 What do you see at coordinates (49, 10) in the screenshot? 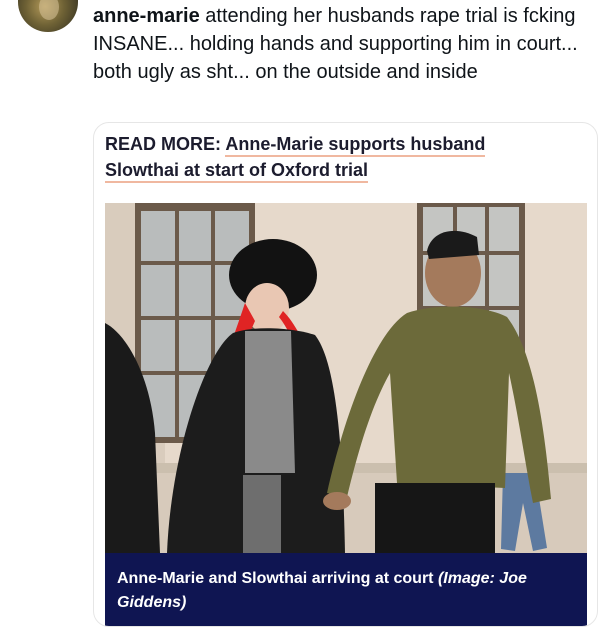
I see `avatar-face` at bounding box center [49, 10].